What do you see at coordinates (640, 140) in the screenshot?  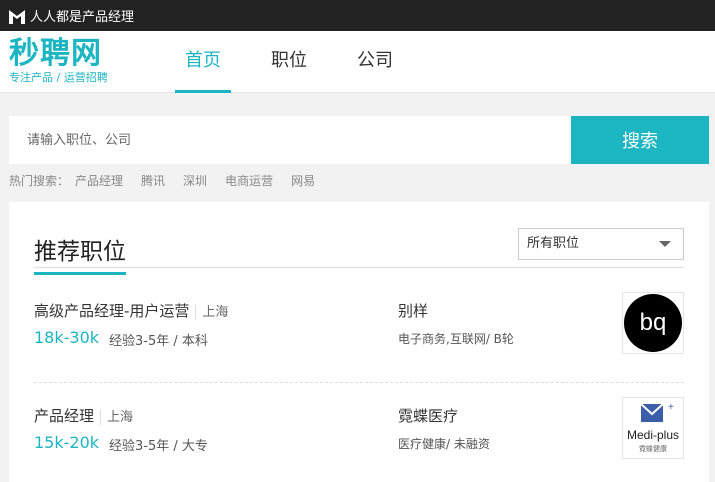 I see `search-button: 搜索` at bounding box center [640, 140].